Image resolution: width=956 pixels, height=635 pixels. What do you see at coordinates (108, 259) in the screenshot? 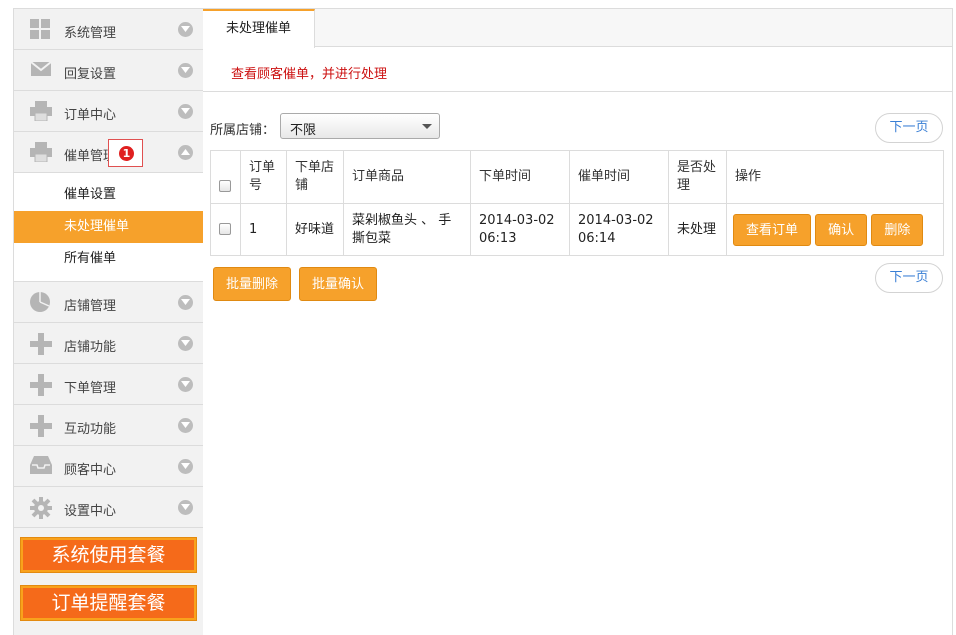
I see `submenu-item-all-urges: 所有催单` at bounding box center [108, 259].